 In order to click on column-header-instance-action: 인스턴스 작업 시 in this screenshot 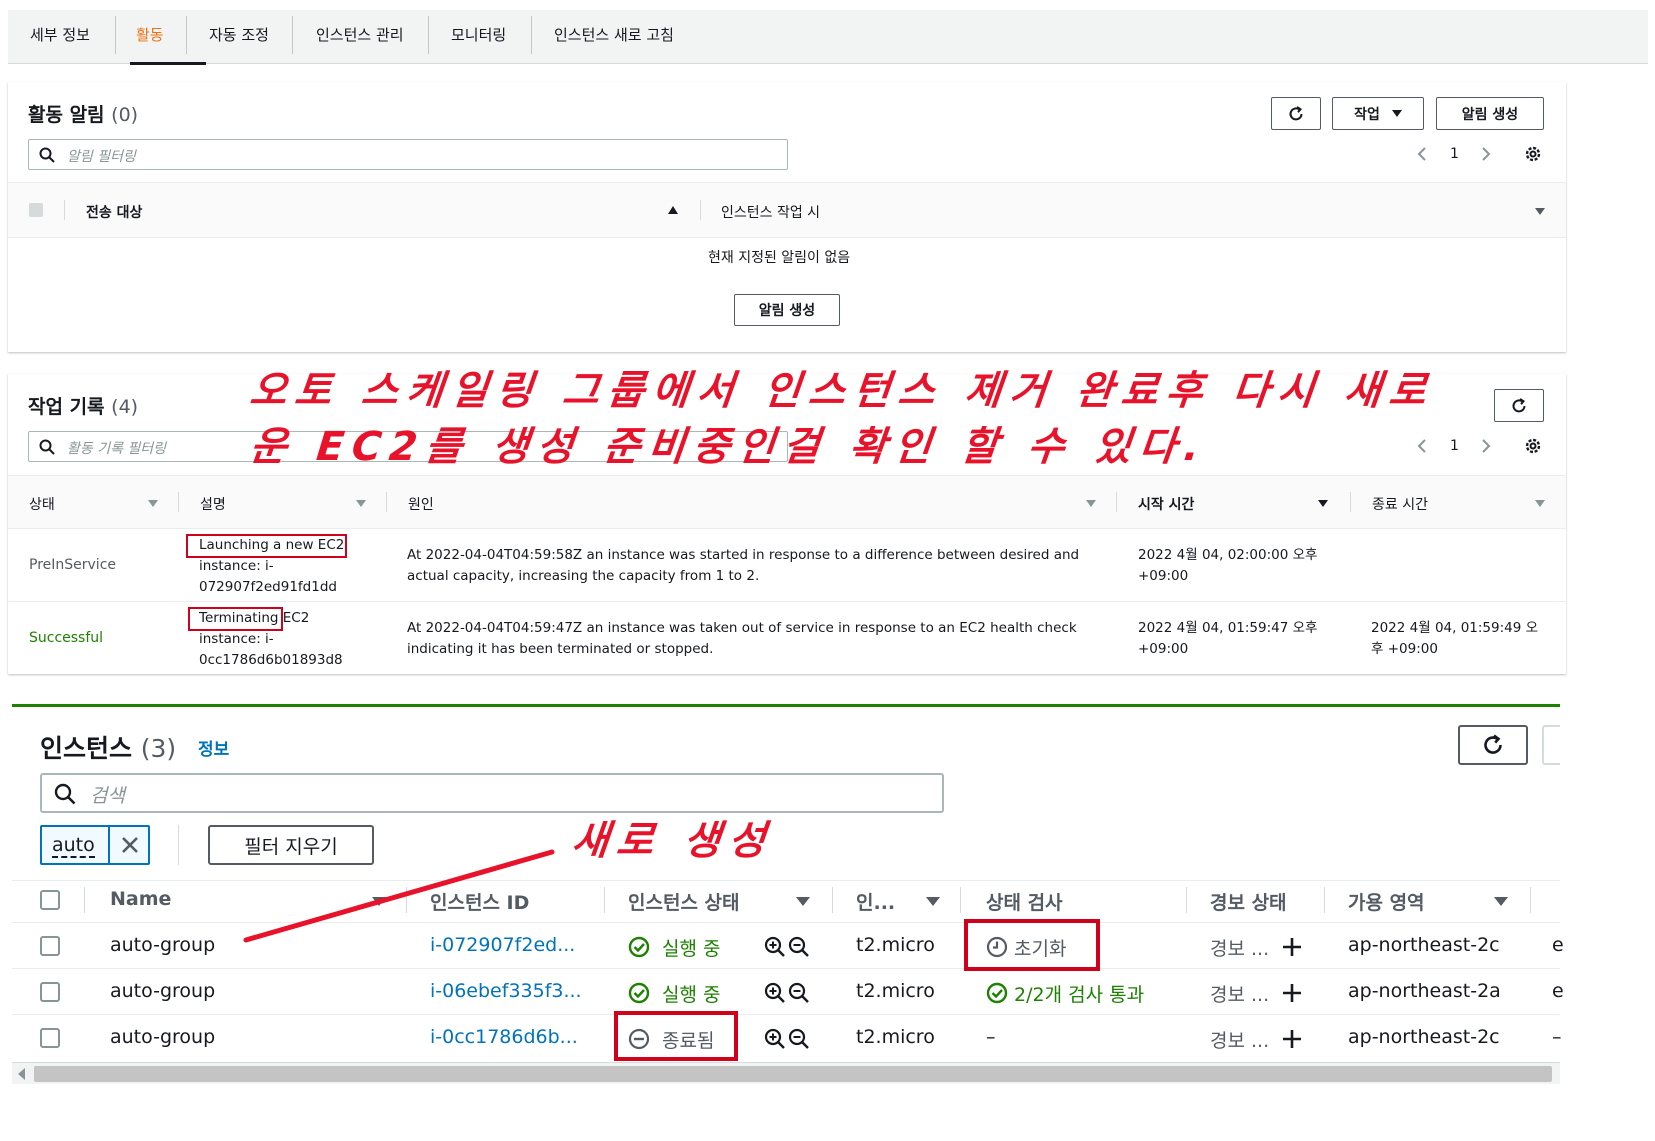, I will do `click(770, 212)`.